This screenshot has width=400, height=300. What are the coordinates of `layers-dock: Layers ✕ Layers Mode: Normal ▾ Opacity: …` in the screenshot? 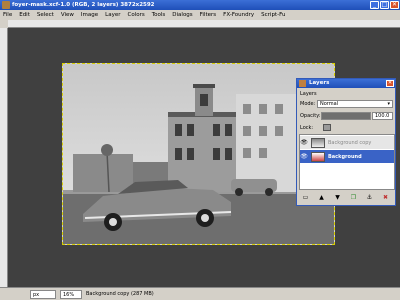 It's located at (346, 142).